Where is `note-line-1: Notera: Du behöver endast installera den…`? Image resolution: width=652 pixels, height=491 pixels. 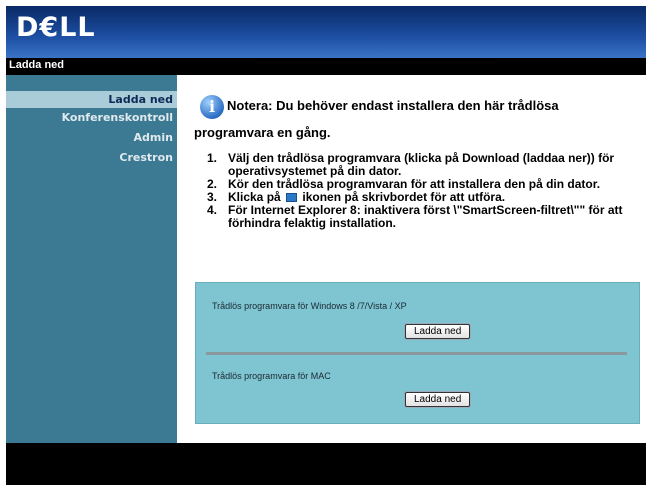 note-line-1: Notera: Du behöver endast installera den… is located at coordinates (393, 105).